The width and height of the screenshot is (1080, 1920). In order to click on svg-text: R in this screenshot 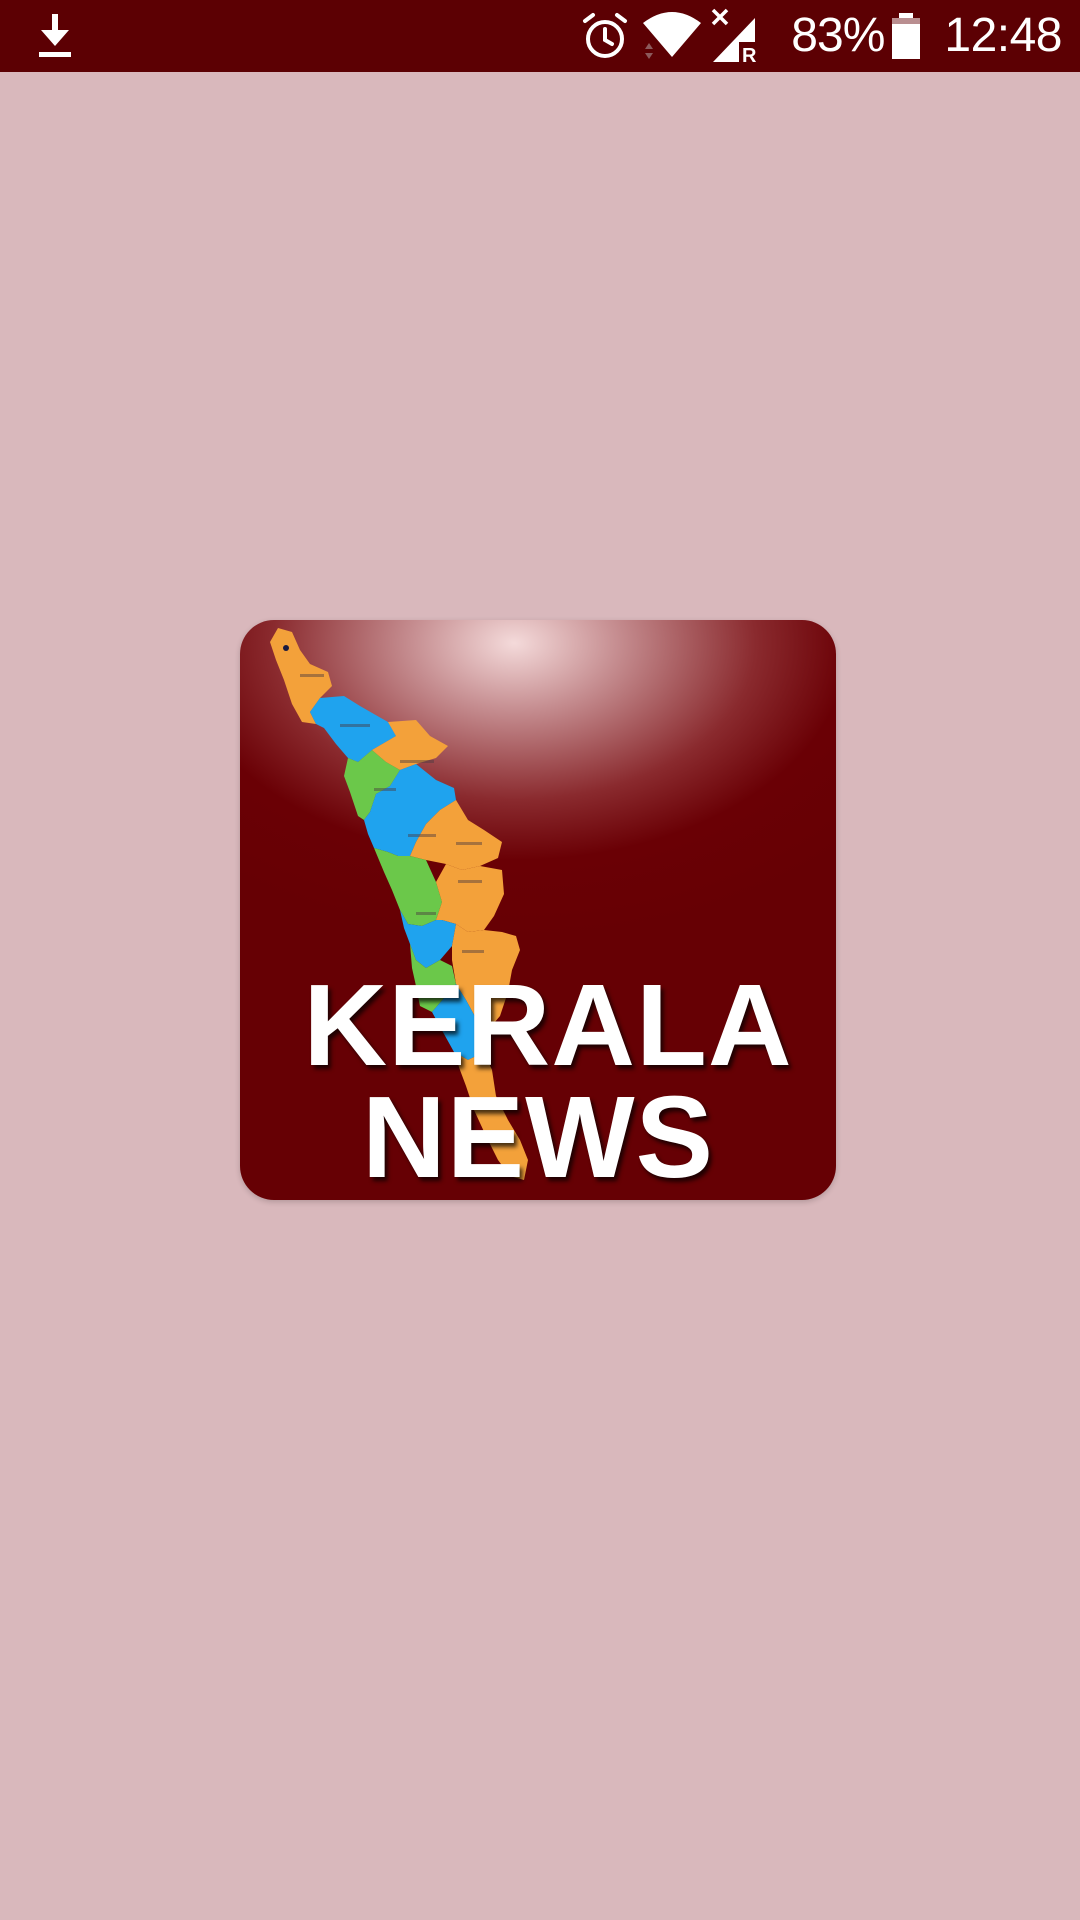, I will do `click(749, 54)`.